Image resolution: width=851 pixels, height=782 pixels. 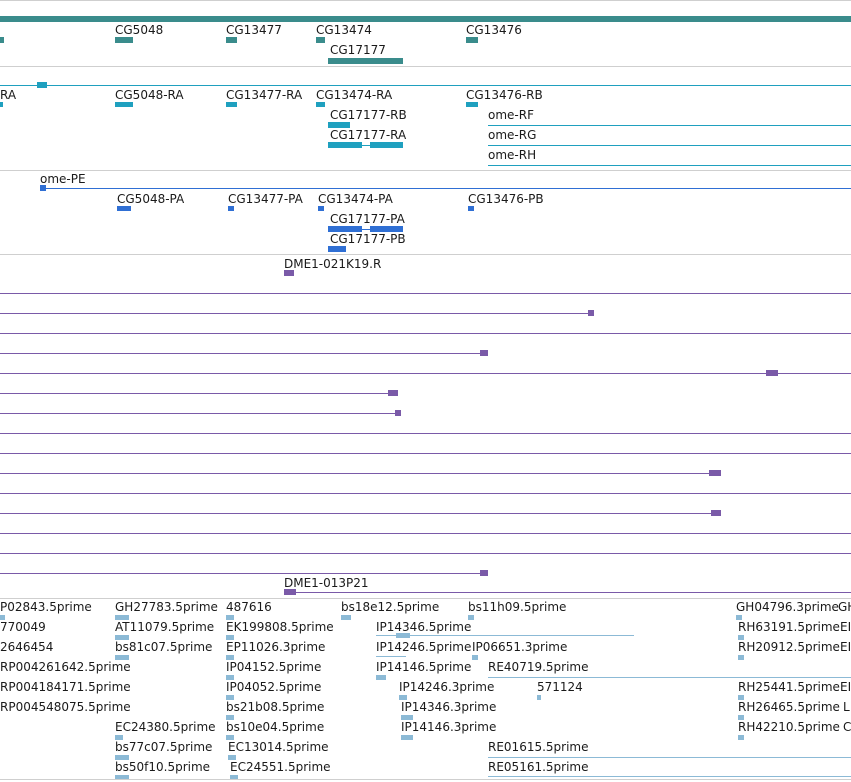 I want to click on transcript-label: CG13477-RA, so click(x=264, y=95).